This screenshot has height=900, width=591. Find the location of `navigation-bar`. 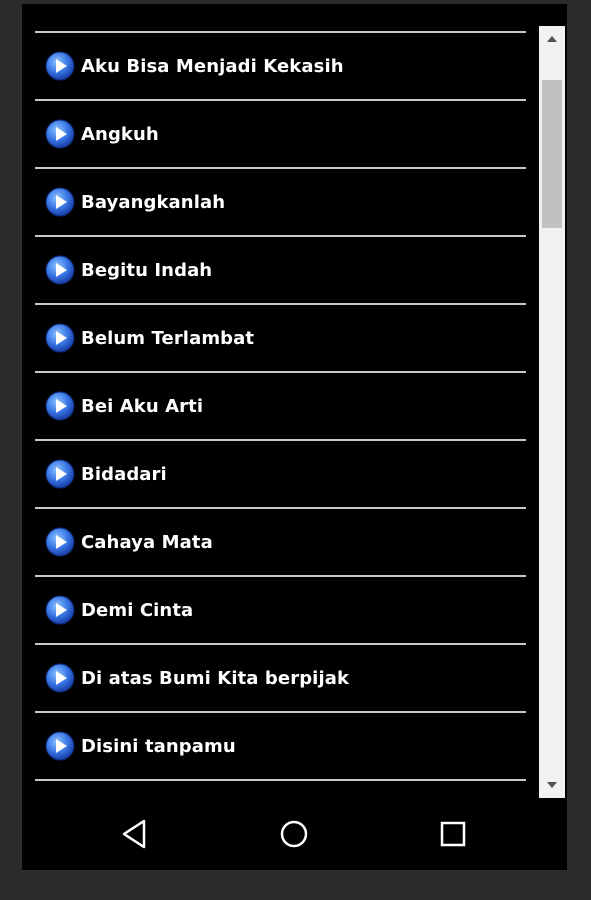

navigation-bar is located at coordinates (294, 834).